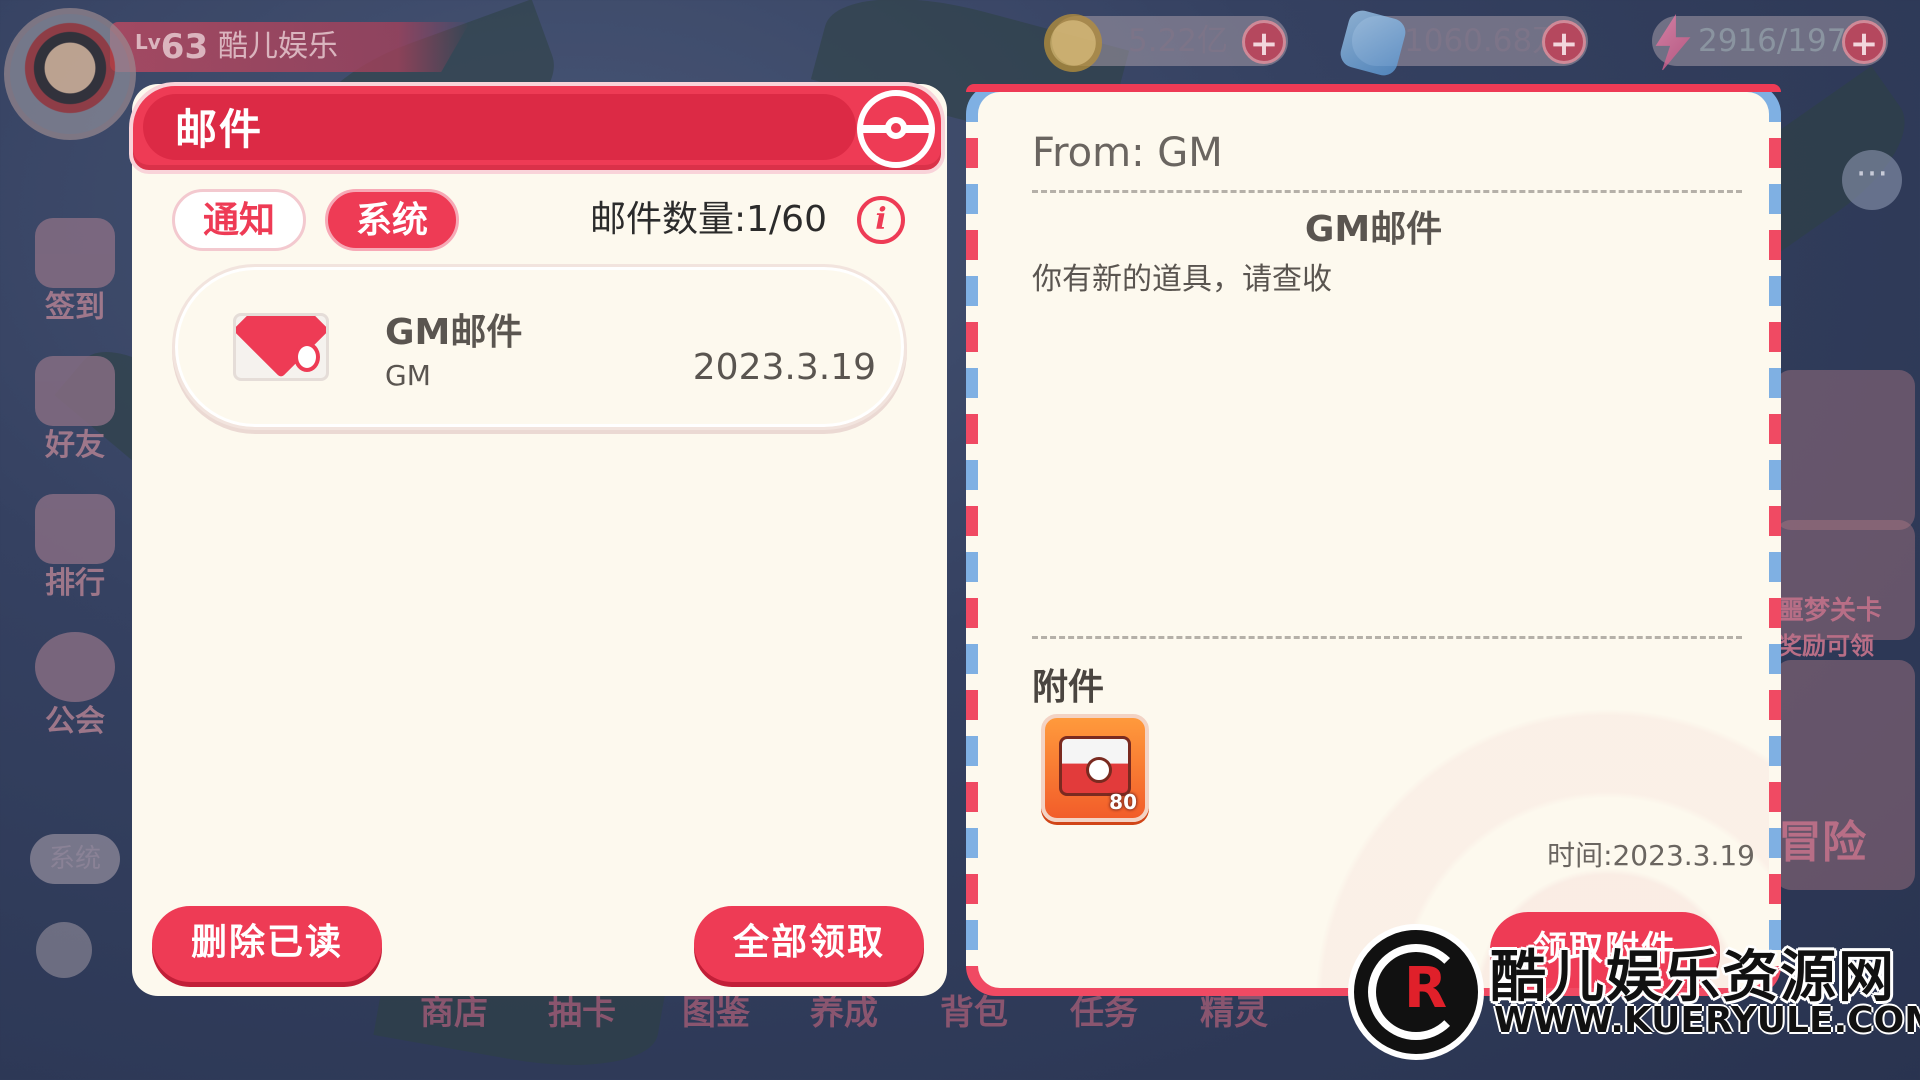 This screenshot has width=1920, height=1080. I want to click on friends-icon, so click(75, 391).